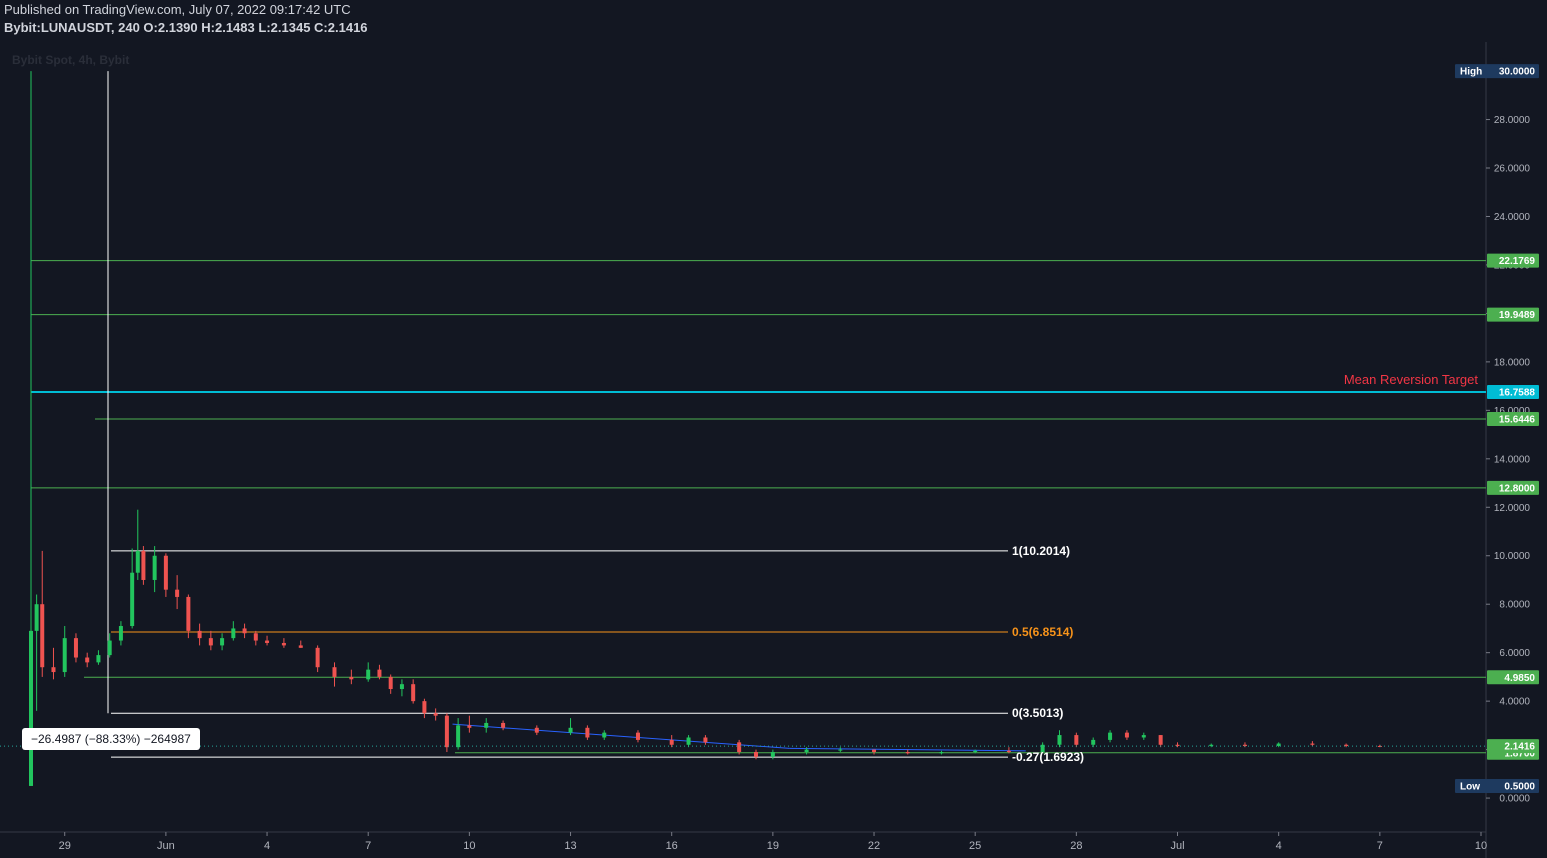 The width and height of the screenshot is (1547, 858). I want to click on price-badge-label: 19.9489, so click(1517, 315).